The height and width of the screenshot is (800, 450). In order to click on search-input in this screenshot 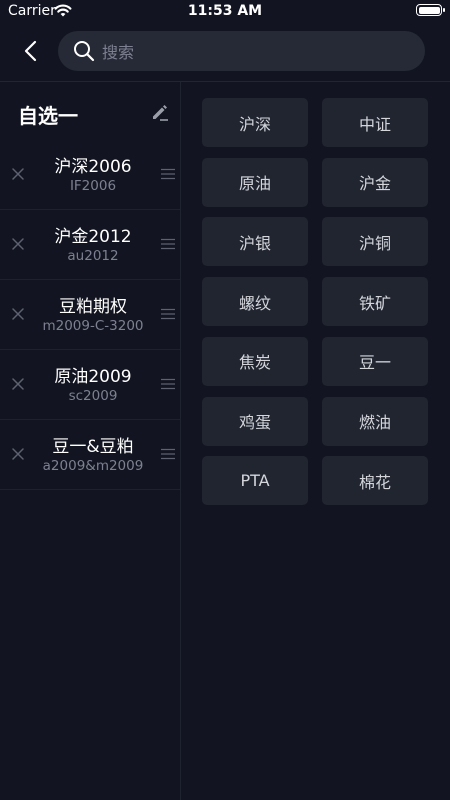, I will do `click(252, 52)`.